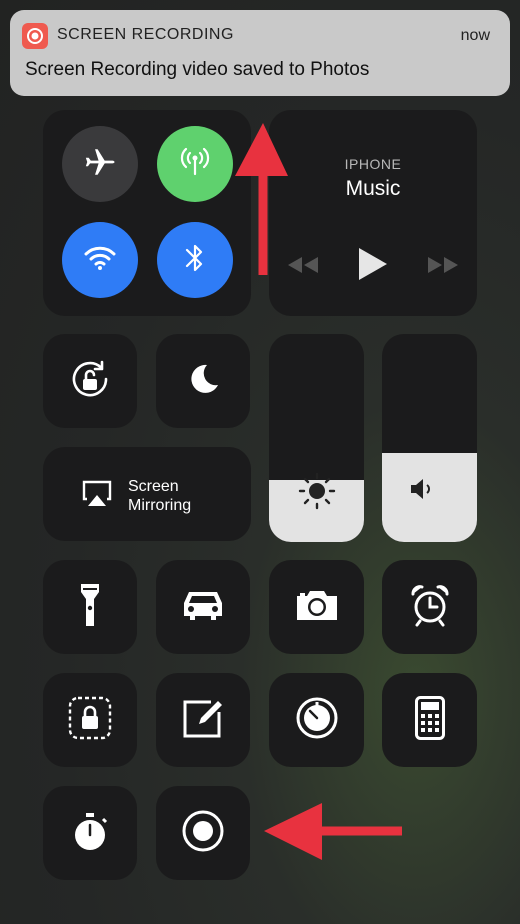 This screenshot has width=520, height=924. I want to click on fast-forward-icon, so click(443, 267).